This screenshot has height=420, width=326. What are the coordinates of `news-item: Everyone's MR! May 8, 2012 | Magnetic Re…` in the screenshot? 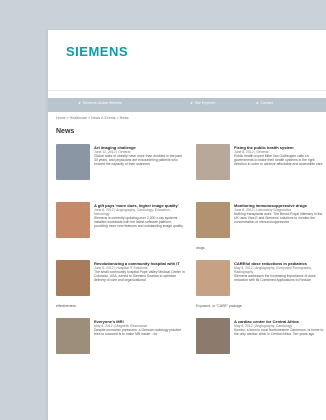 It's located at (121, 347).